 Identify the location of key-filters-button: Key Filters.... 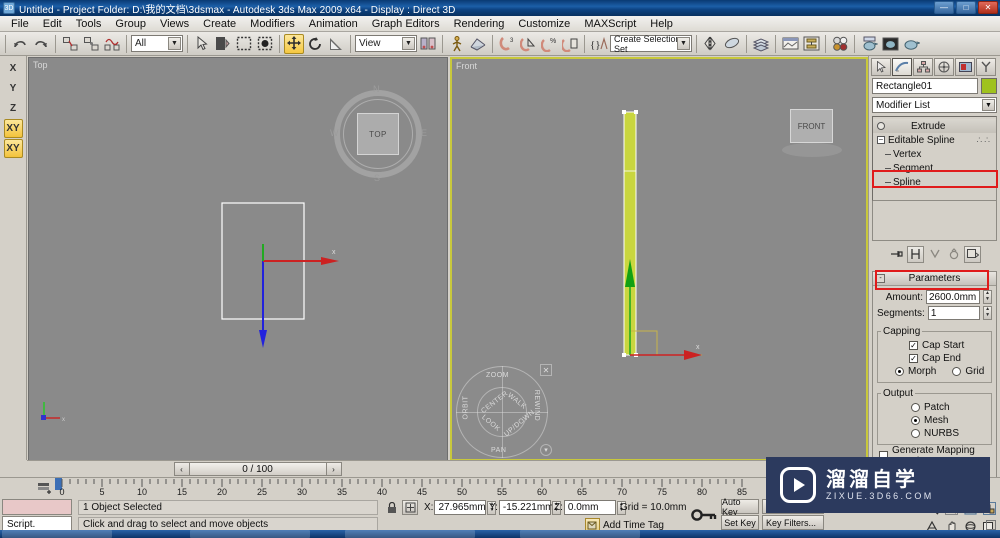
(793, 522).